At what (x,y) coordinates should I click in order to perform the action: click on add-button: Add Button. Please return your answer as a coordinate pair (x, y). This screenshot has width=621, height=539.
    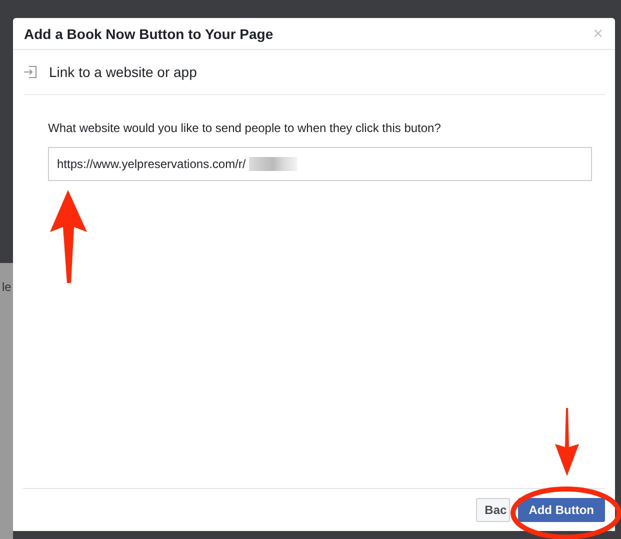
    Looking at the image, I should click on (561, 510).